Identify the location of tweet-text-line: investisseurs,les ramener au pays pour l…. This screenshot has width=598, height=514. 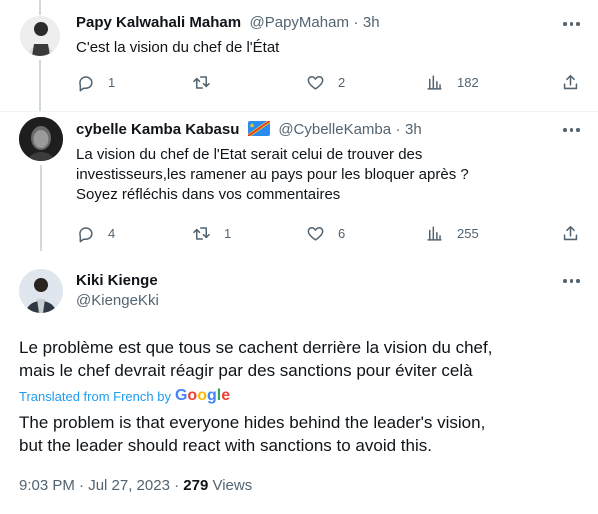
(272, 174).